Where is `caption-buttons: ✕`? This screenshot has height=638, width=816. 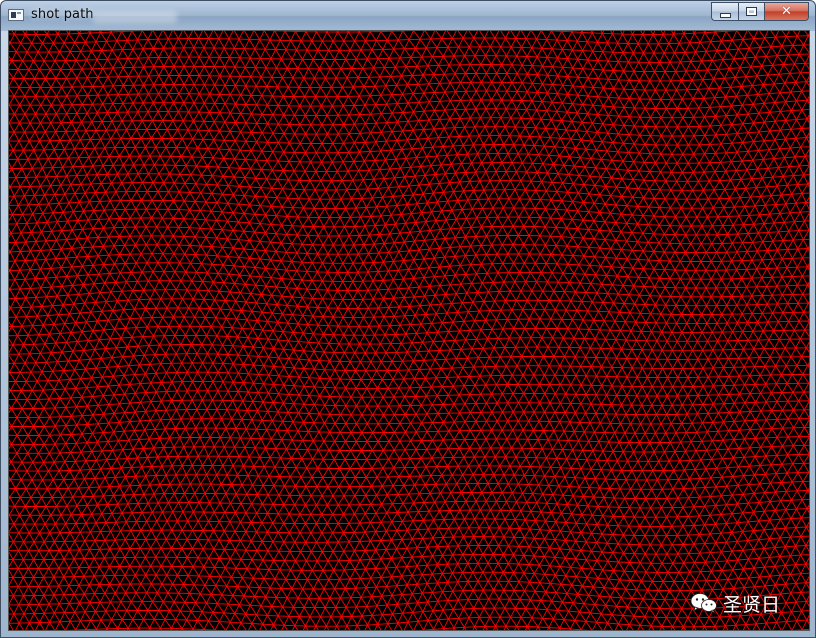
caption-buttons: ✕ is located at coordinates (760, 12).